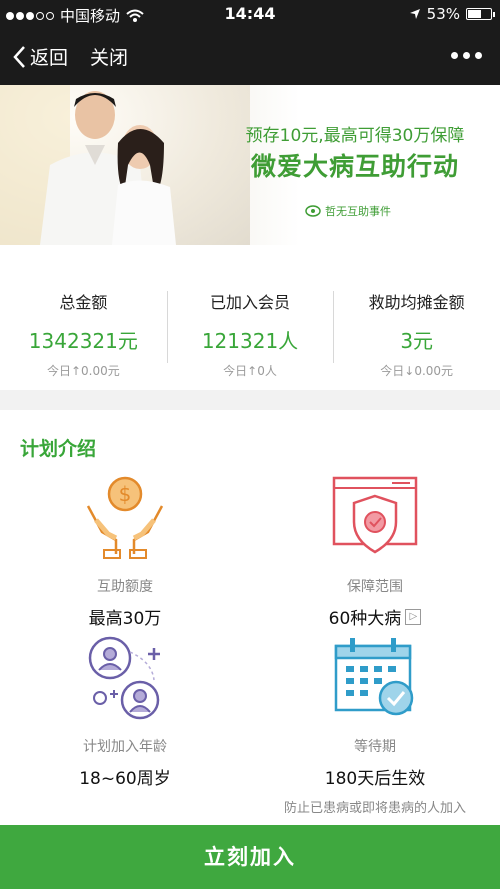  What do you see at coordinates (250, 56) in the screenshot?
I see `nav-bar: 返回 关闭` at bounding box center [250, 56].